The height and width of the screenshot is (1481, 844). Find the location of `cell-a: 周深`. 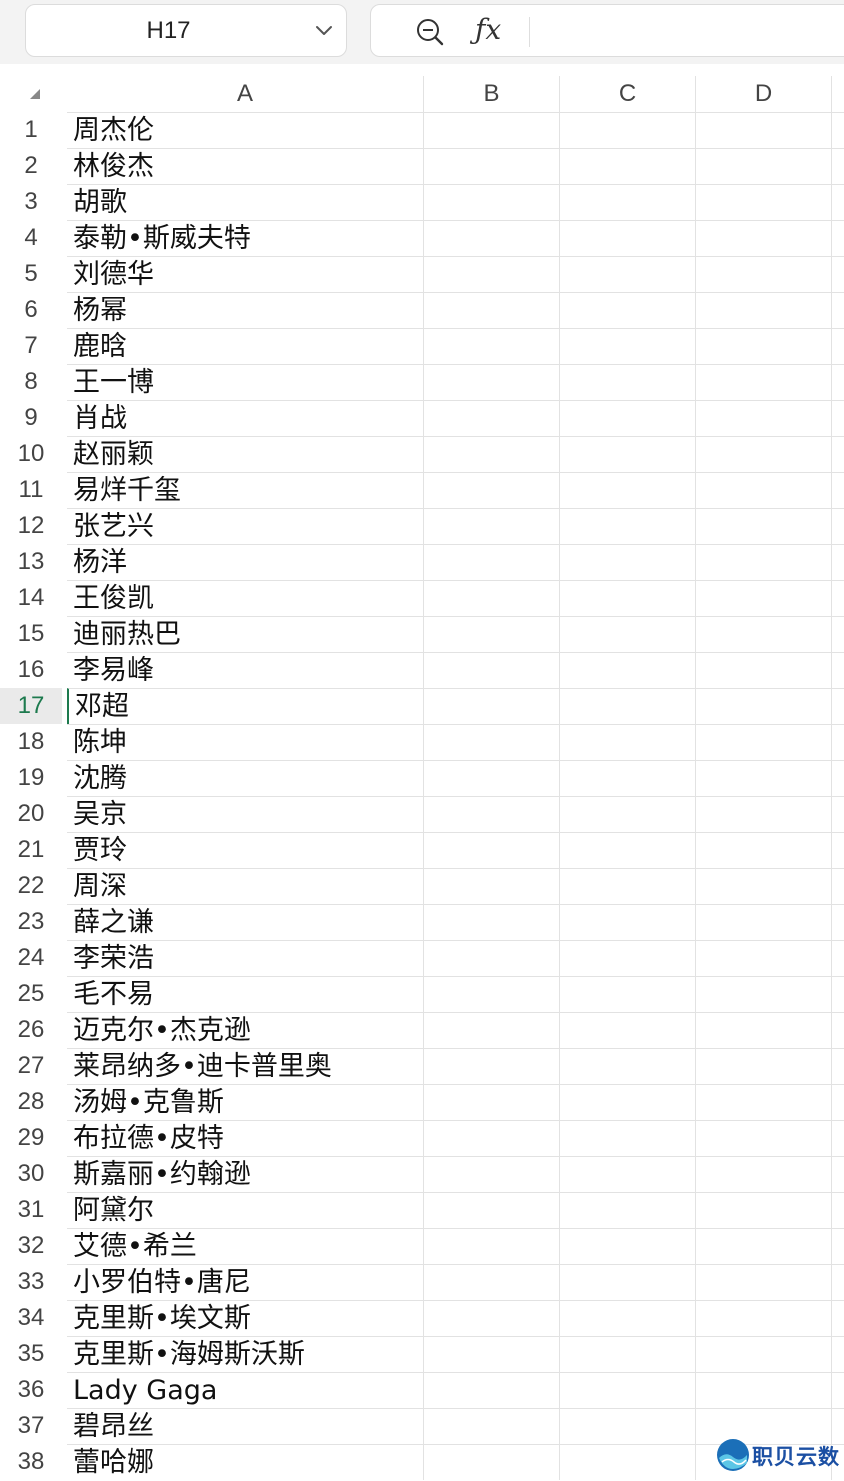

cell-a: 周深 is located at coordinates (245, 886).